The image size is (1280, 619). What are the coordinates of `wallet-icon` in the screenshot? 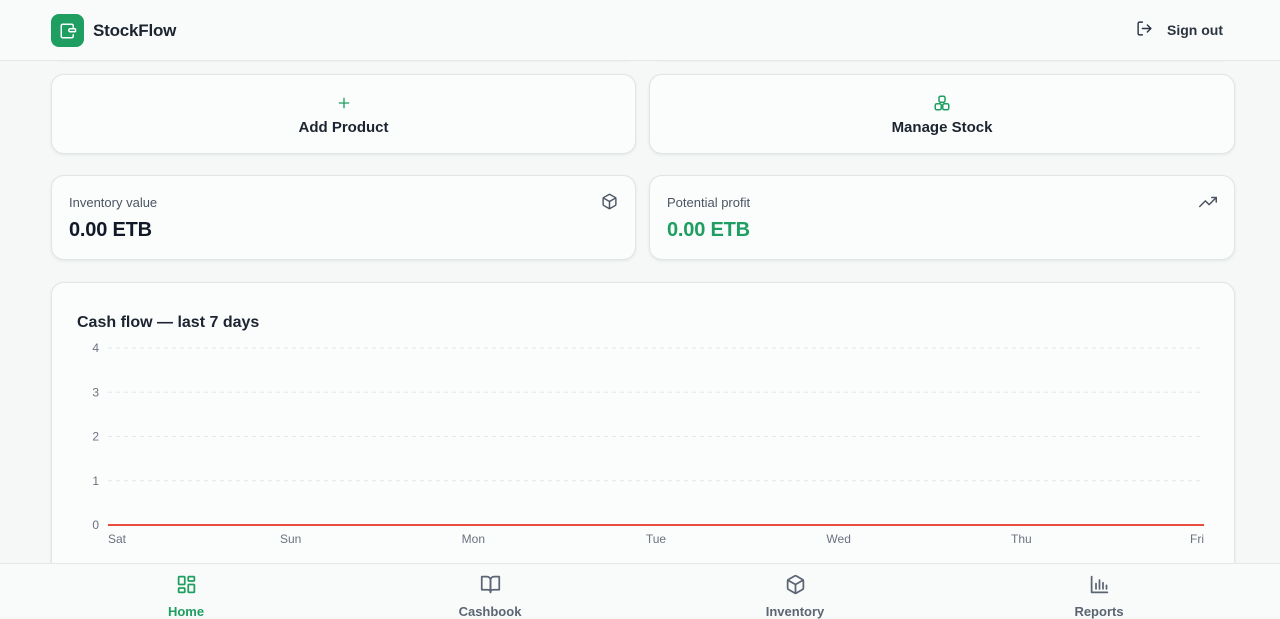 It's located at (67, 30).